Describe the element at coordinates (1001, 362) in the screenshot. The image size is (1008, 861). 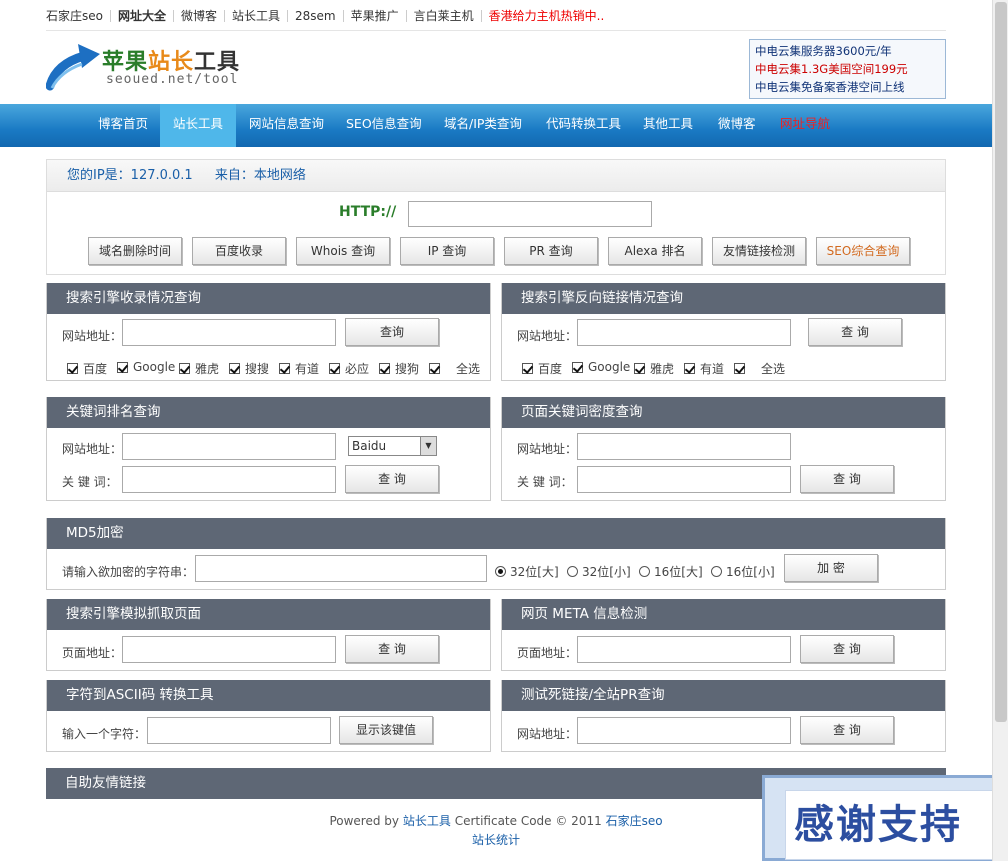
I see `scrollbar-thumb` at that location.